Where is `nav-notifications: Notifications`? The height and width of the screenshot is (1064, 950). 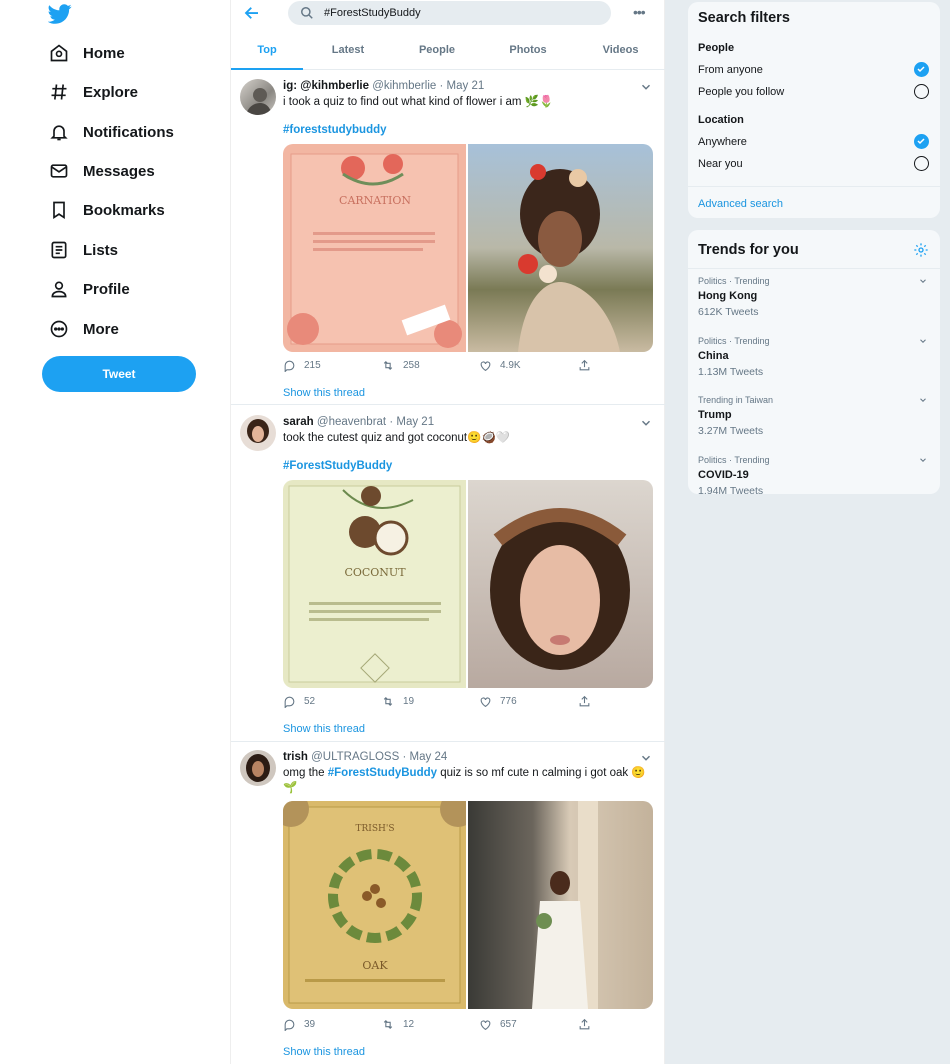 nav-notifications: Notifications is located at coordinates (110, 132).